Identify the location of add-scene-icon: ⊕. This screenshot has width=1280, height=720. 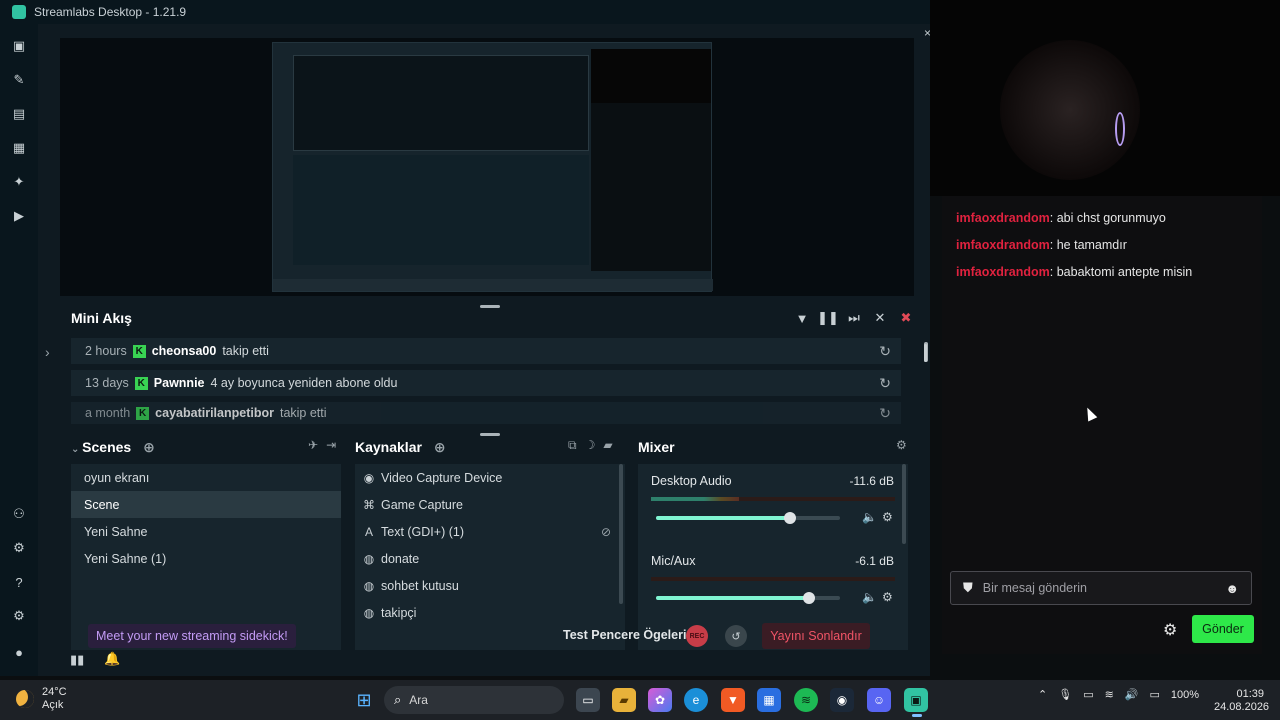
(149, 447).